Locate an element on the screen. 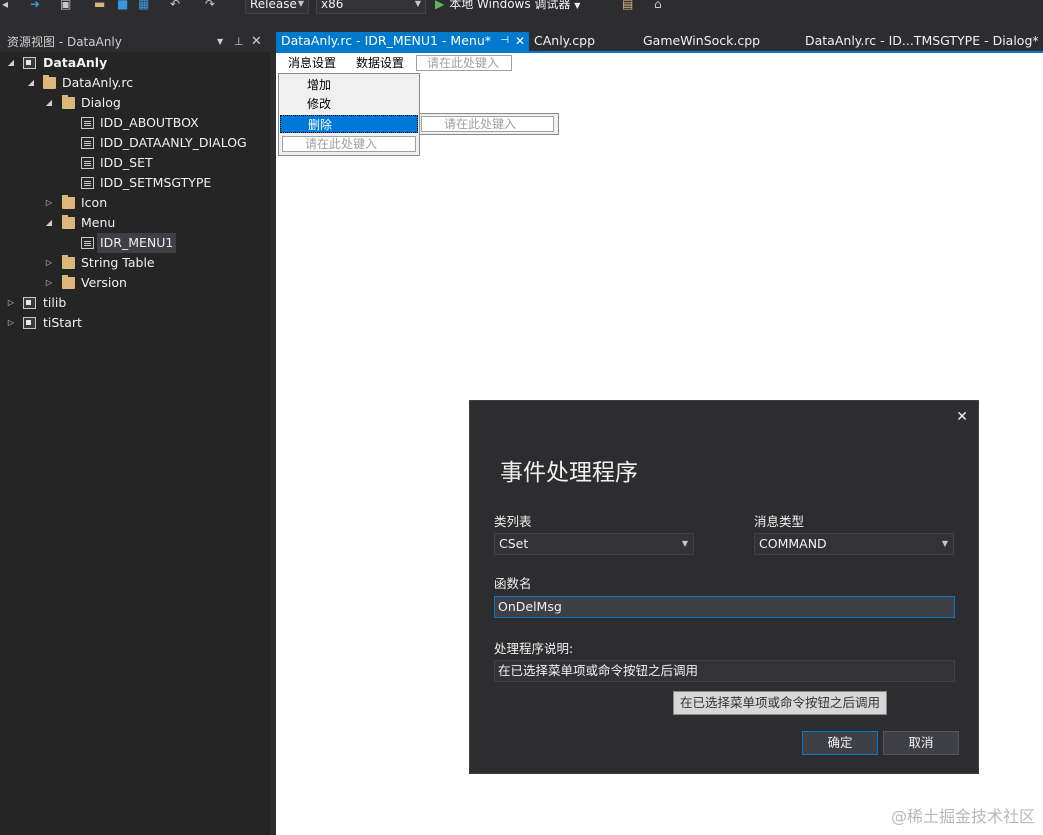 Image resolution: width=1043 pixels, height=835 pixels. tree-node-menu-item: IDR_MENU1 is located at coordinates (135, 243).